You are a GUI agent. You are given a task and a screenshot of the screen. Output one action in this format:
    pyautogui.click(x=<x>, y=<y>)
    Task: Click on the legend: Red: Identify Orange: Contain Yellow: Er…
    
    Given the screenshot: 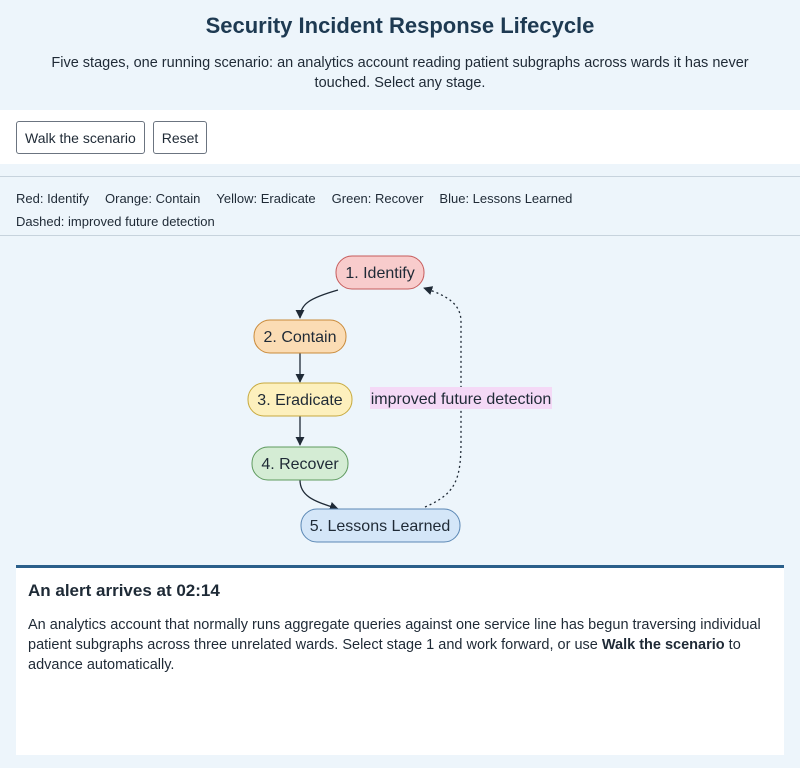 What is the action you would take?
    pyautogui.click(x=400, y=206)
    